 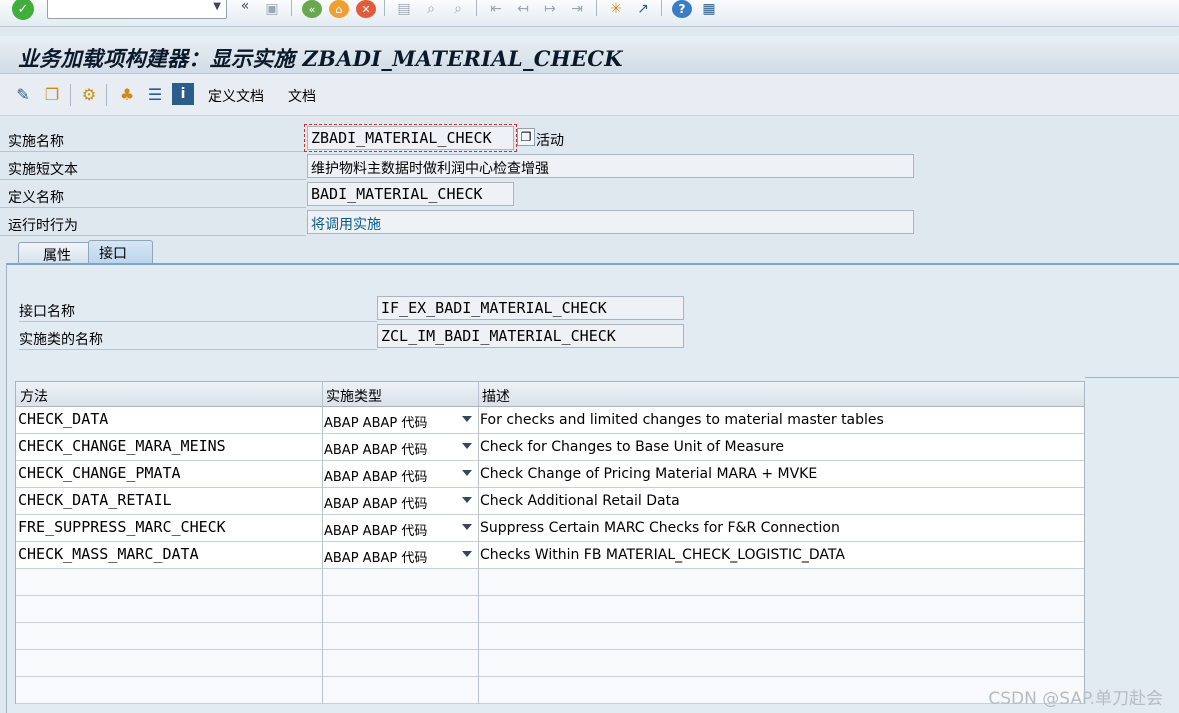 I want to click on tab-interface: 接口, so click(x=120, y=252).